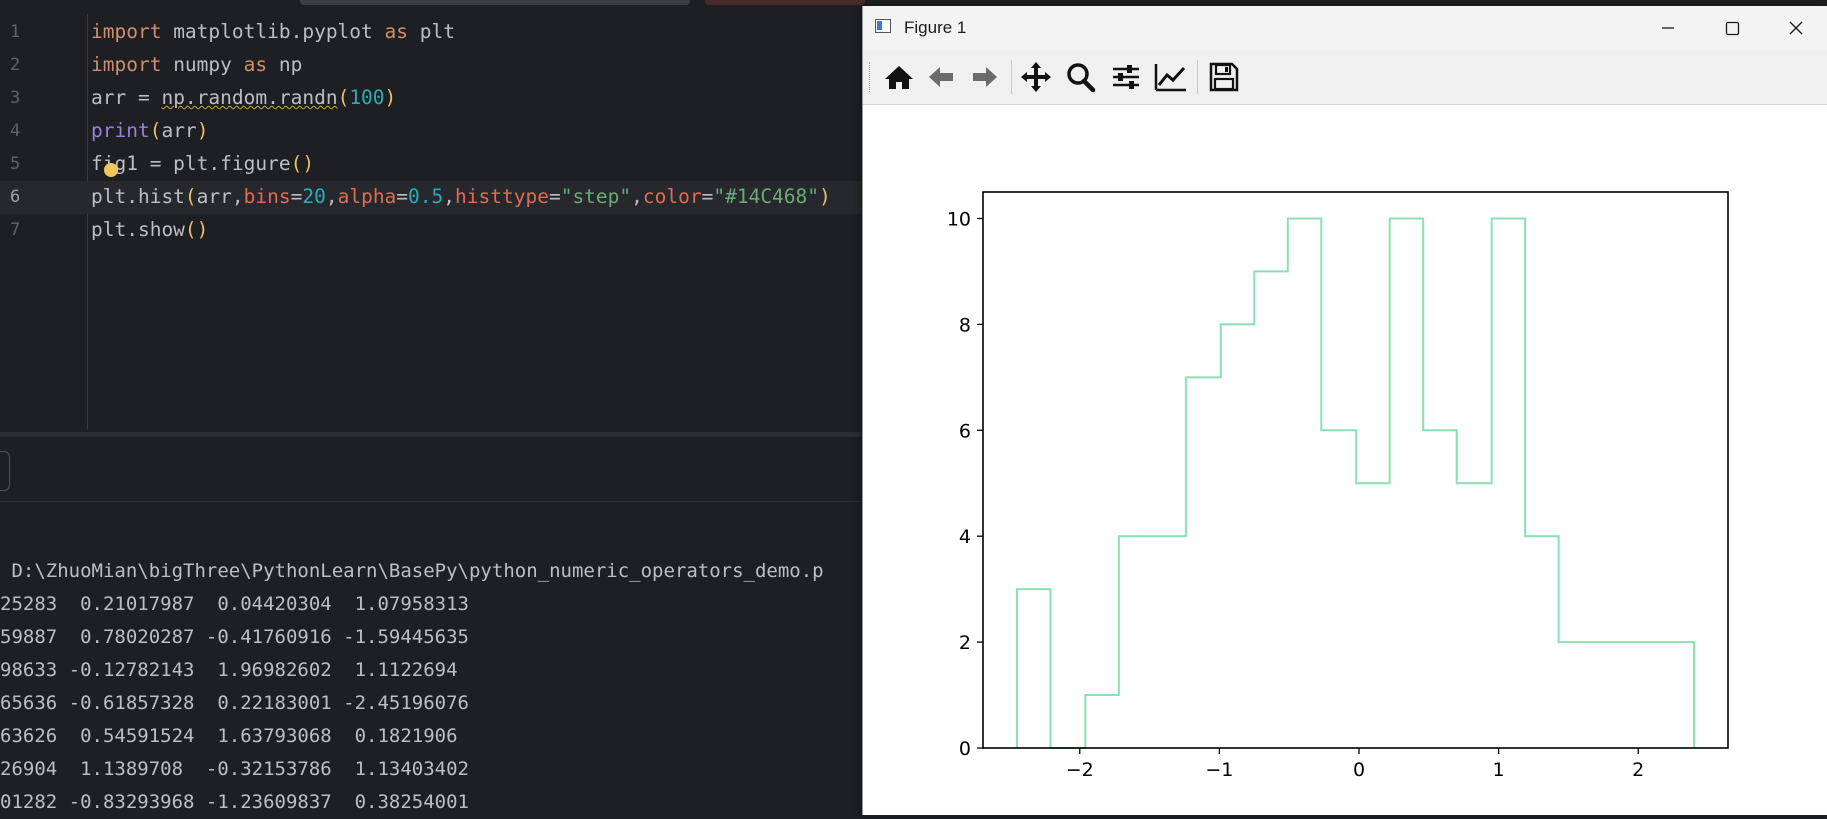 Image resolution: width=1827 pixels, height=819 pixels. What do you see at coordinates (1732, 28) in the screenshot?
I see `maximize-button` at bounding box center [1732, 28].